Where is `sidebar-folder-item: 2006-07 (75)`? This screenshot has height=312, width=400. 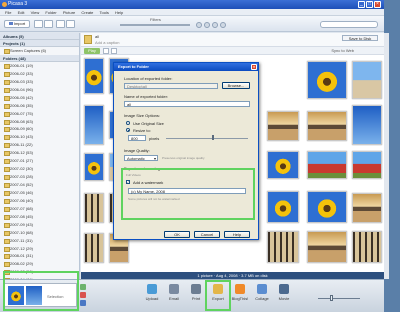 sidebar-folder-item: 2006-07 (75) is located at coordinates (39, 114).